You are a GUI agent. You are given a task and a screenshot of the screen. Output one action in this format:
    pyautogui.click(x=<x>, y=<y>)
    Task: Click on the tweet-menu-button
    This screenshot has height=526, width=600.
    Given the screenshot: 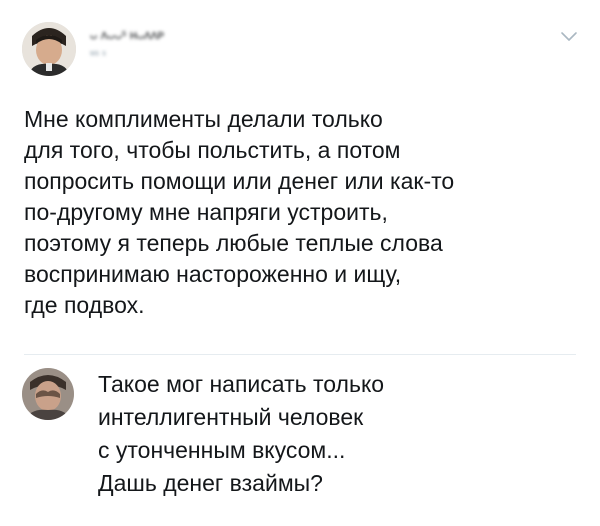 What is the action you would take?
    pyautogui.click(x=569, y=37)
    